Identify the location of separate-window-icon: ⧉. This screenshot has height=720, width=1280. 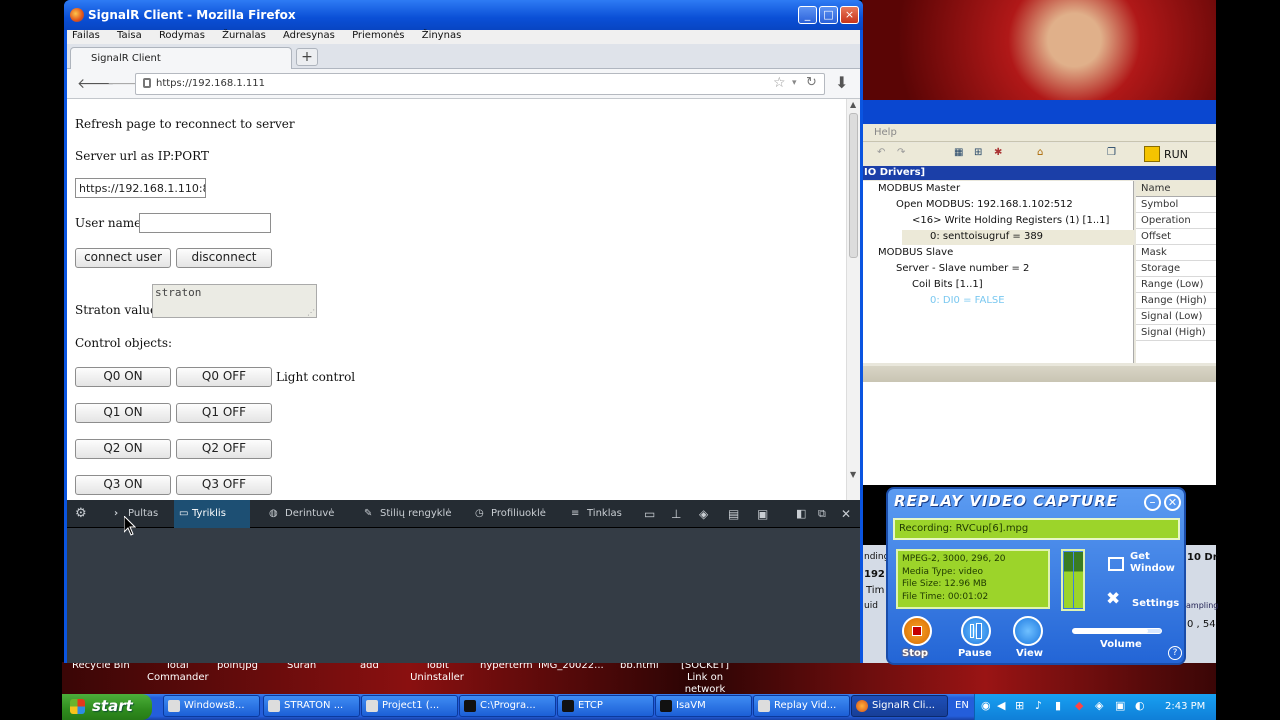
(822, 514).